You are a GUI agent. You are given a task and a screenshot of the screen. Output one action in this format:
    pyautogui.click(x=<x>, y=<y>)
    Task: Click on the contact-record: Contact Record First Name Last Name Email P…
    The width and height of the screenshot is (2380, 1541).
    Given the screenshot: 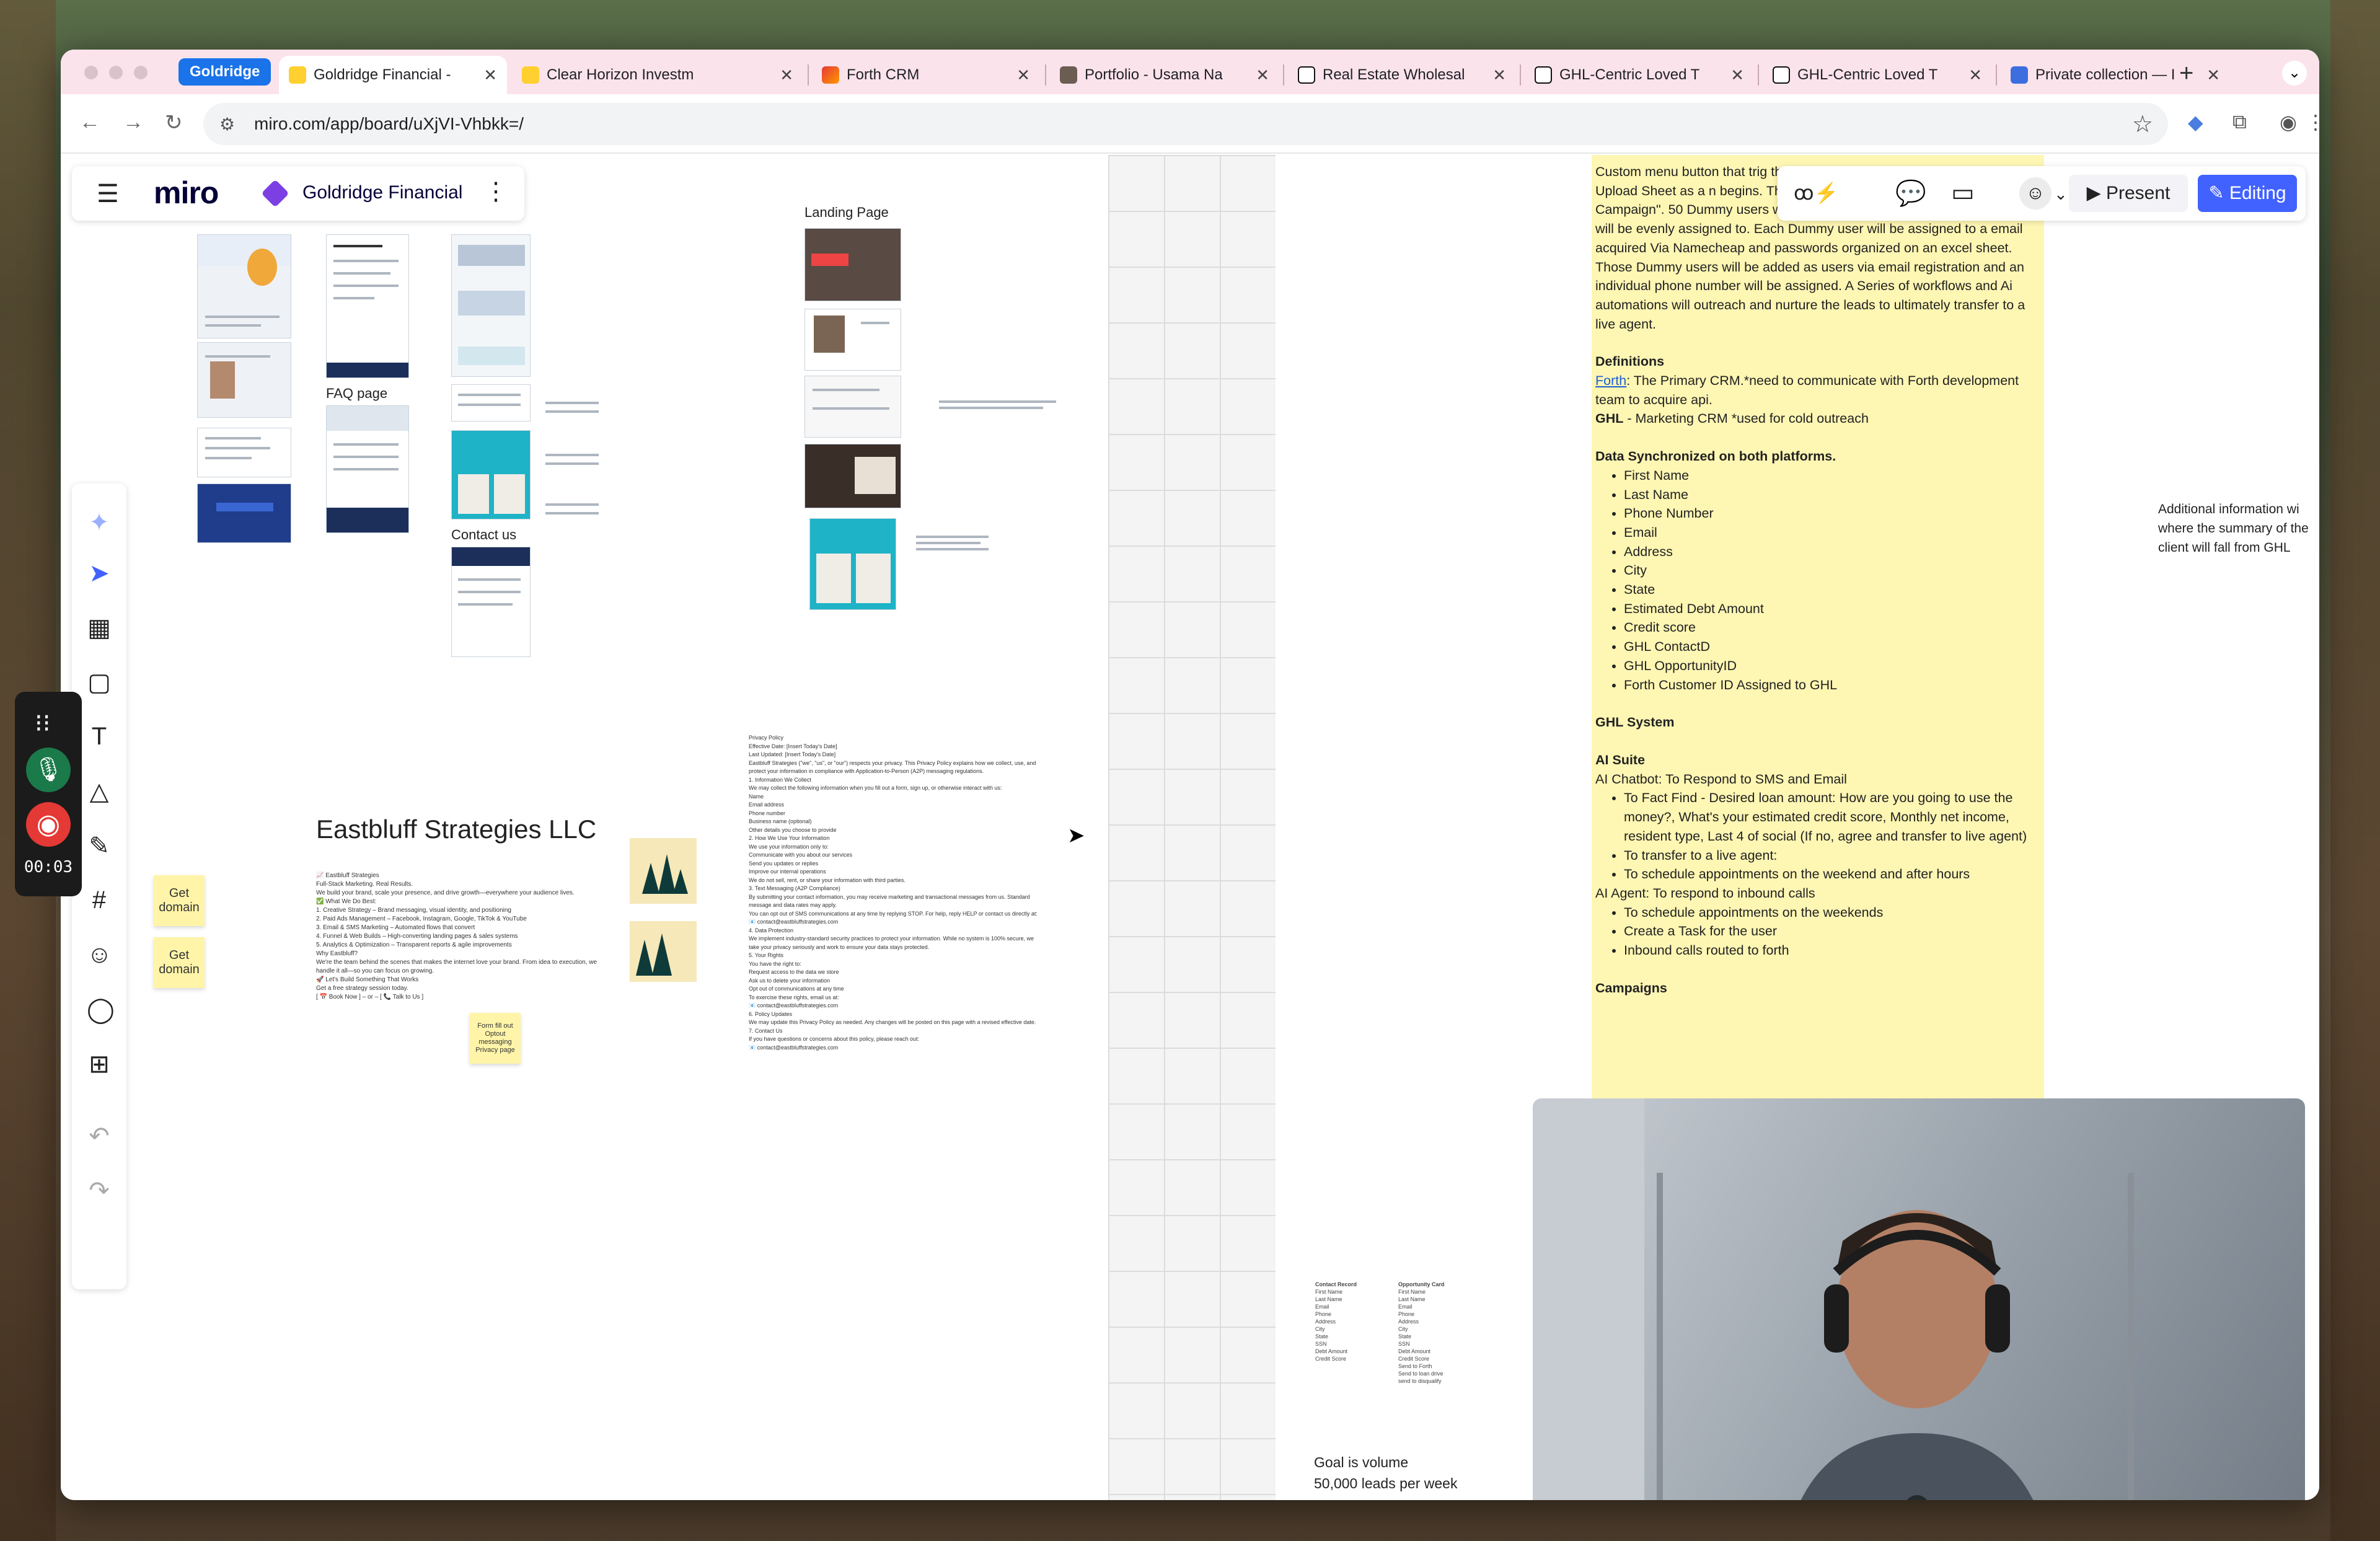 What is the action you would take?
    pyautogui.click(x=1336, y=1321)
    